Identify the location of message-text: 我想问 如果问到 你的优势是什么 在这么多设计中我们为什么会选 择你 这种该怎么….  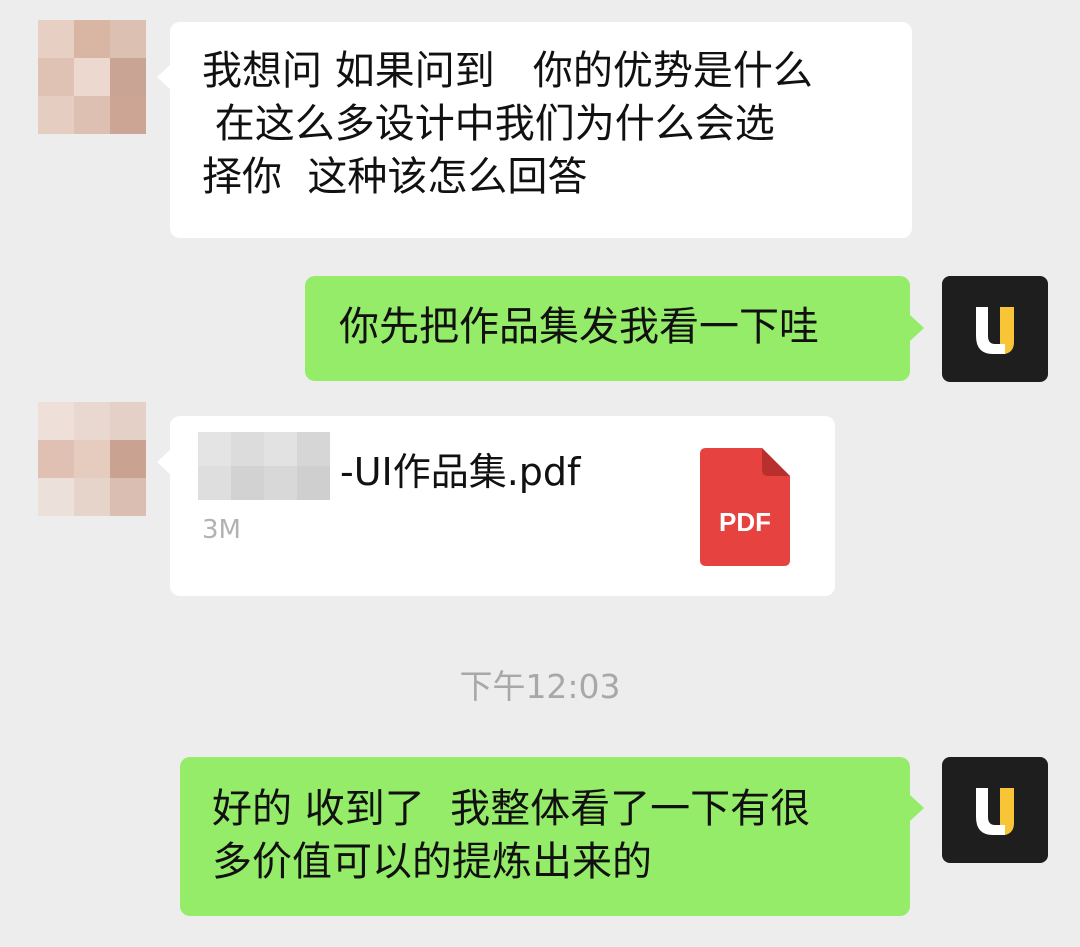
(507, 124).